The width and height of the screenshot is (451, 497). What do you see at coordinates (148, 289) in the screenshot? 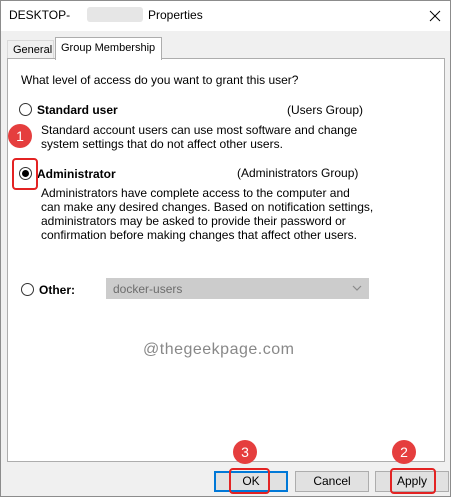
I see `dropdown-value: docker-users` at bounding box center [148, 289].